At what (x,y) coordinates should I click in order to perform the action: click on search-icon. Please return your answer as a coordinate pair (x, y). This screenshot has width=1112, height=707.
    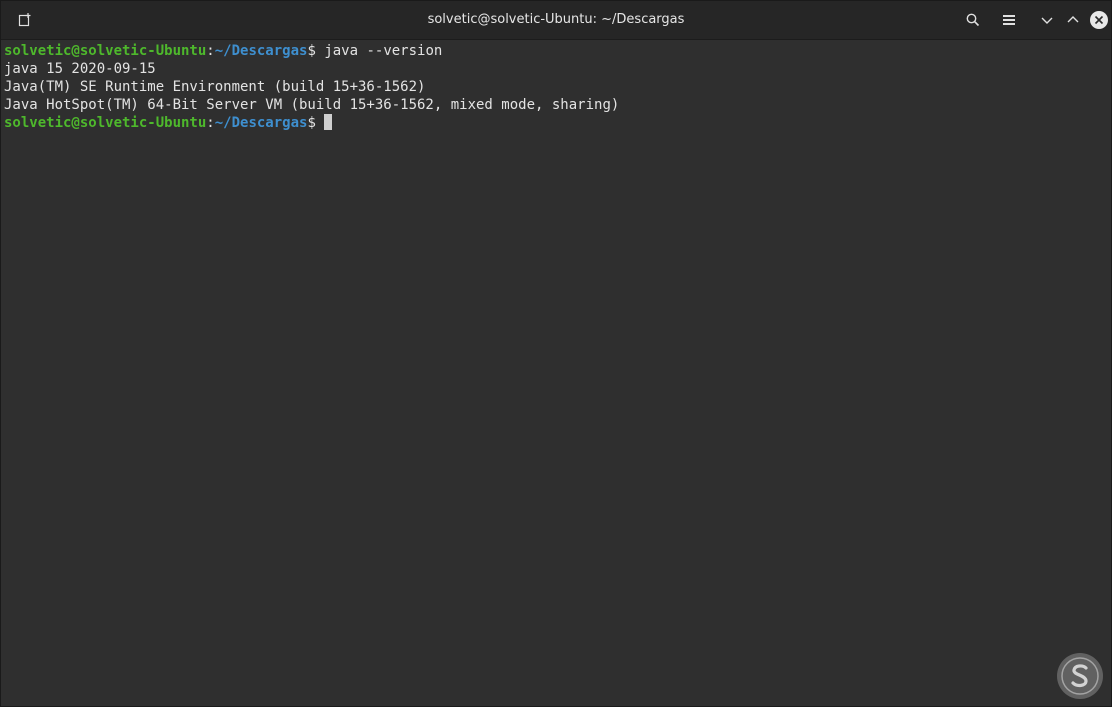
    Looking at the image, I should click on (973, 20).